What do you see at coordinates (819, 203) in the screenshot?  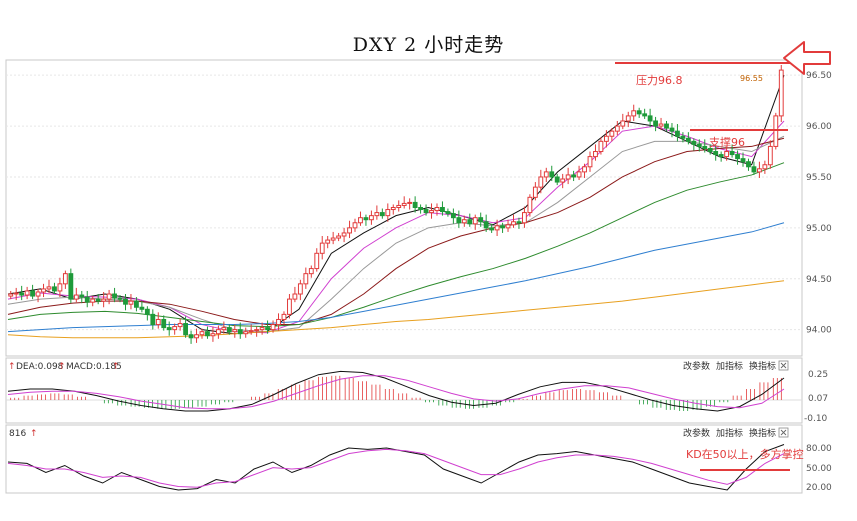 I see `main-y-ticks: 94.00 94.50 95.00 95.50 96.00 96.50` at bounding box center [819, 203].